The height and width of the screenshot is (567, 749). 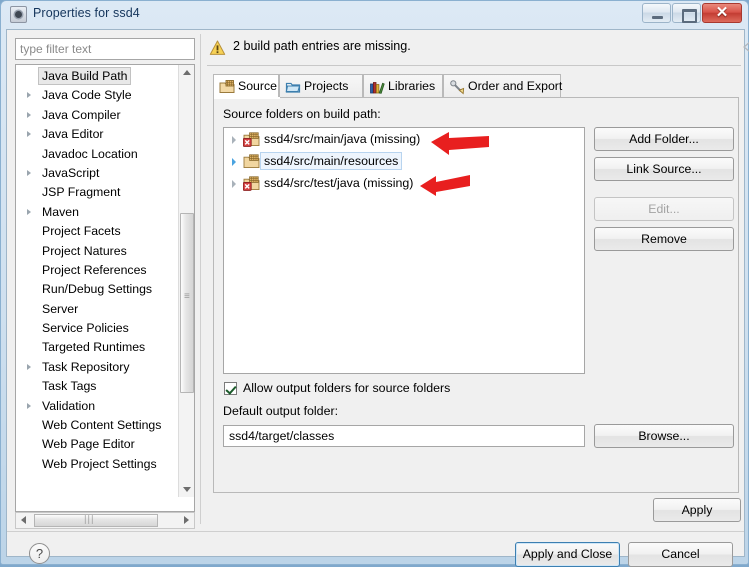 What do you see at coordinates (656, 13) in the screenshot?
I see `minimize-button` at bounding box center [656, 13].